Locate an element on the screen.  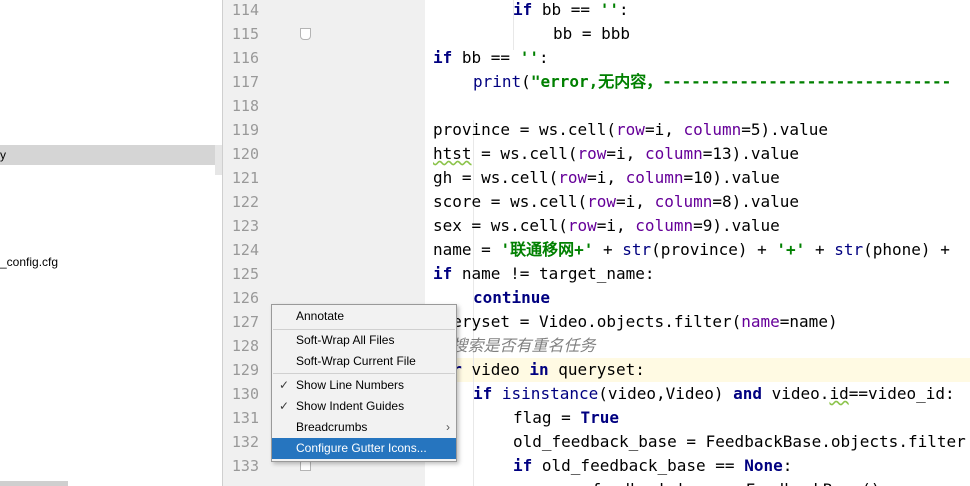
menu-item-show-indent-guides: ✓ Show Indent Guides is located at coordinates (364, 406).